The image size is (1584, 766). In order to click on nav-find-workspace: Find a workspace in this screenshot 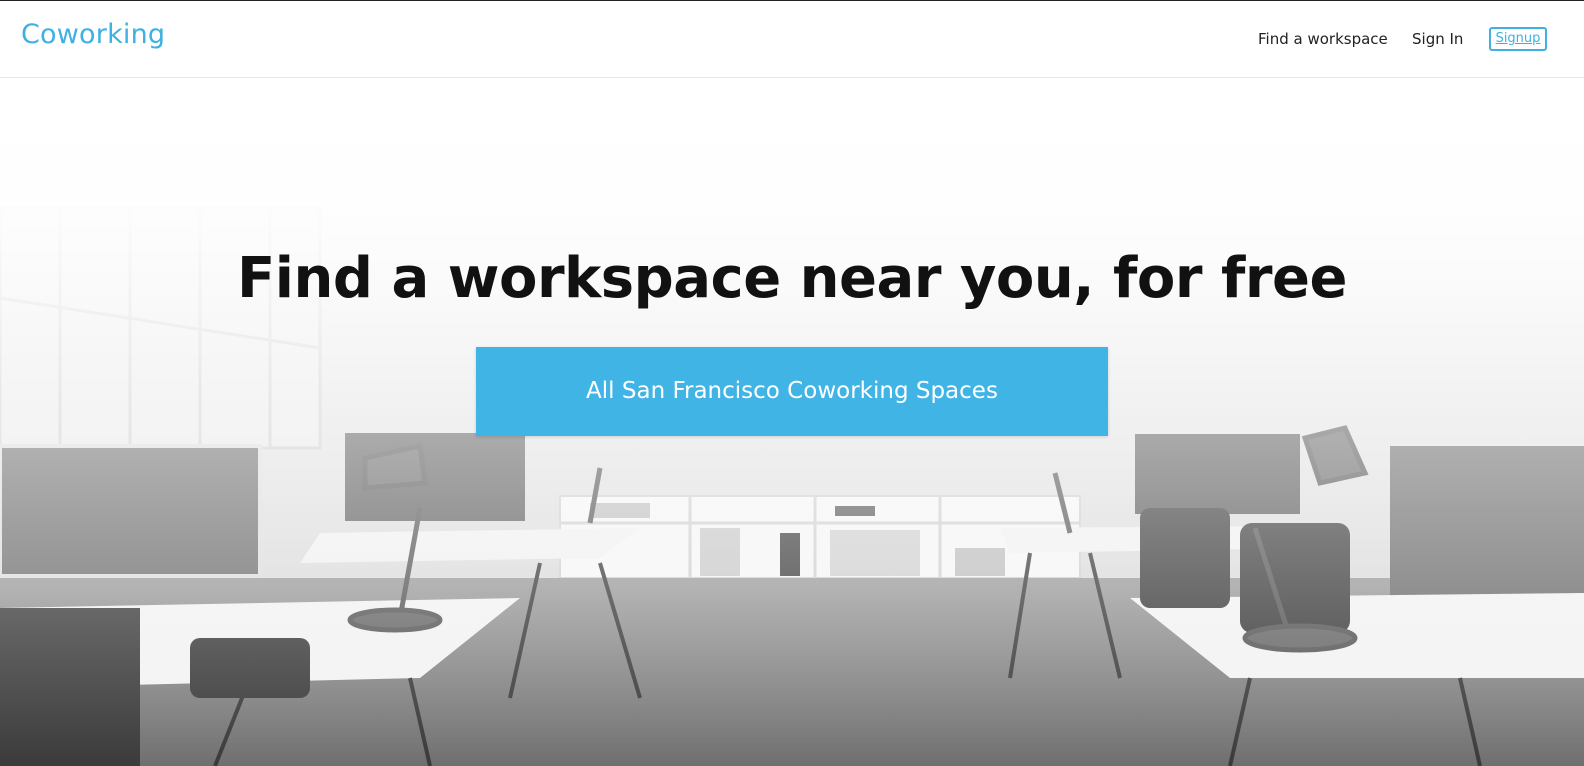, I will do `click(1323, 39)`.